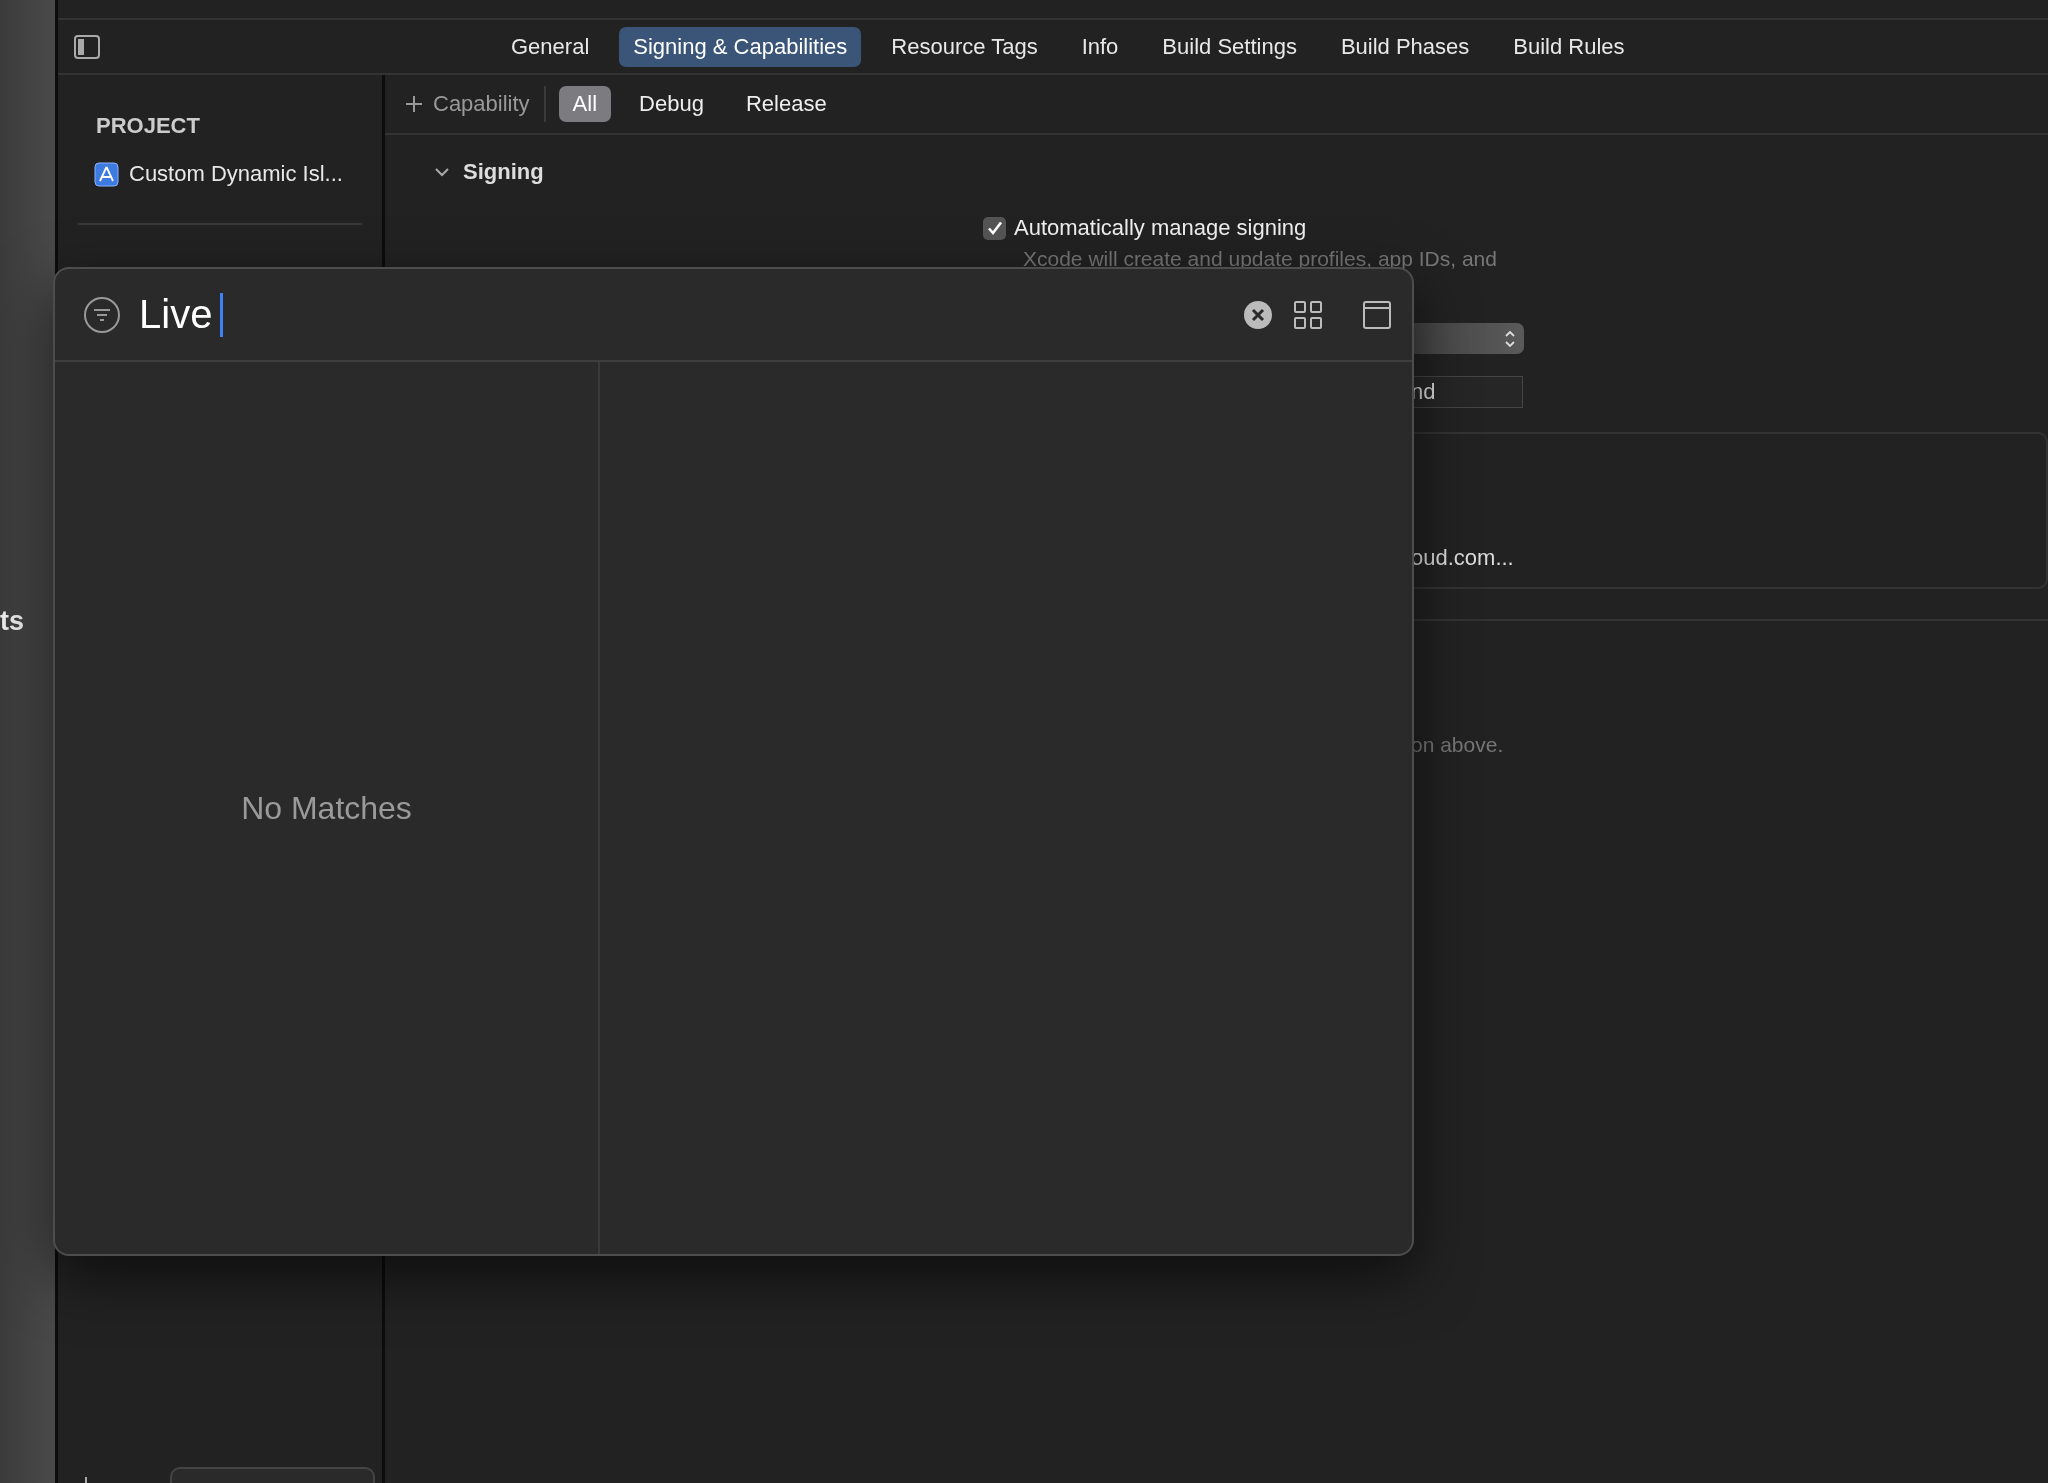 The height and width of the screenshot is (1483, 2048). I want to click on app-icon, so click(106, 174).